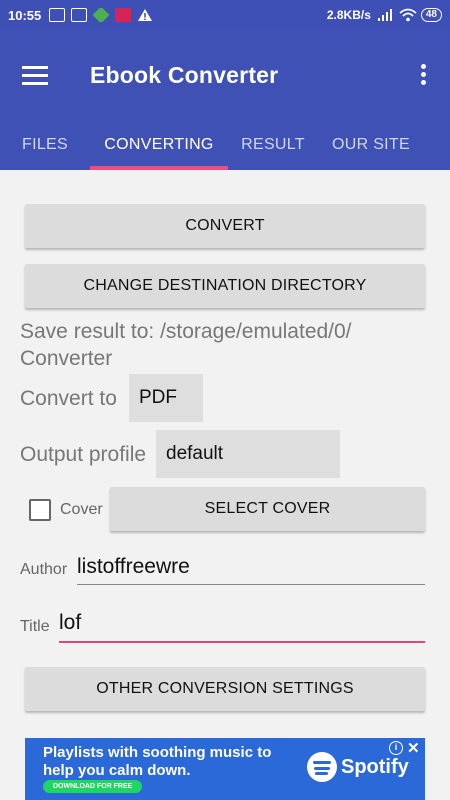  I want to click on output-profile-select: default, so click(248, 454).